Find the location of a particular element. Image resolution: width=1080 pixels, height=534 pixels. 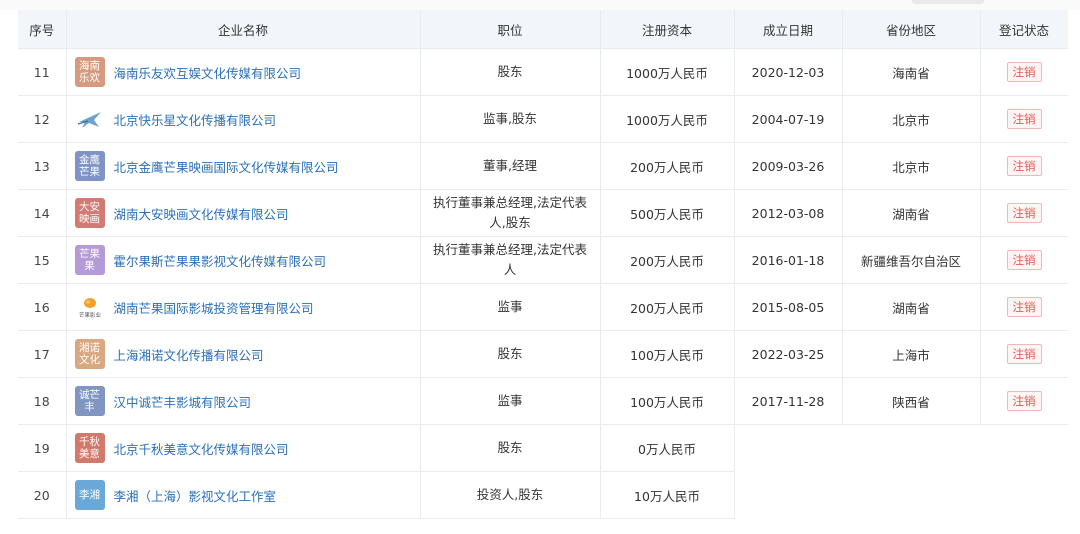

cell-region: 上海市 is located at coordinates (911, 354).